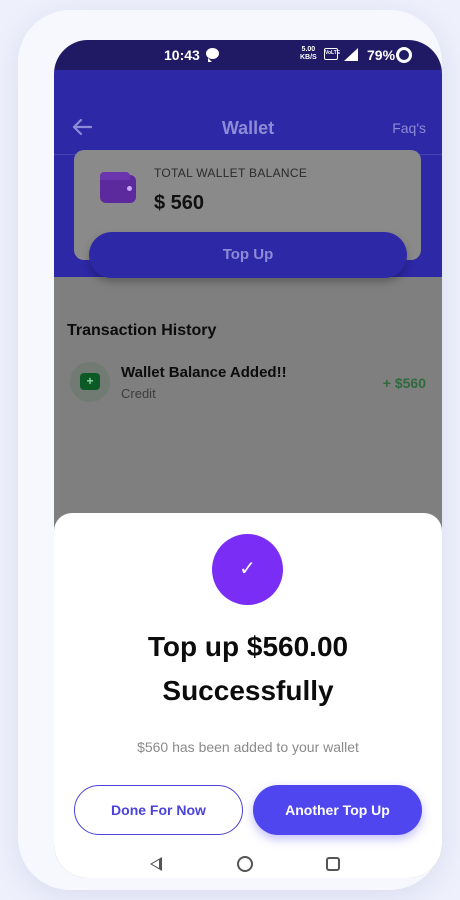  What do you see at coordinates (404, 55) in the screenshot?
I see `battery-ring-icon` at bounding box center [404, 55].